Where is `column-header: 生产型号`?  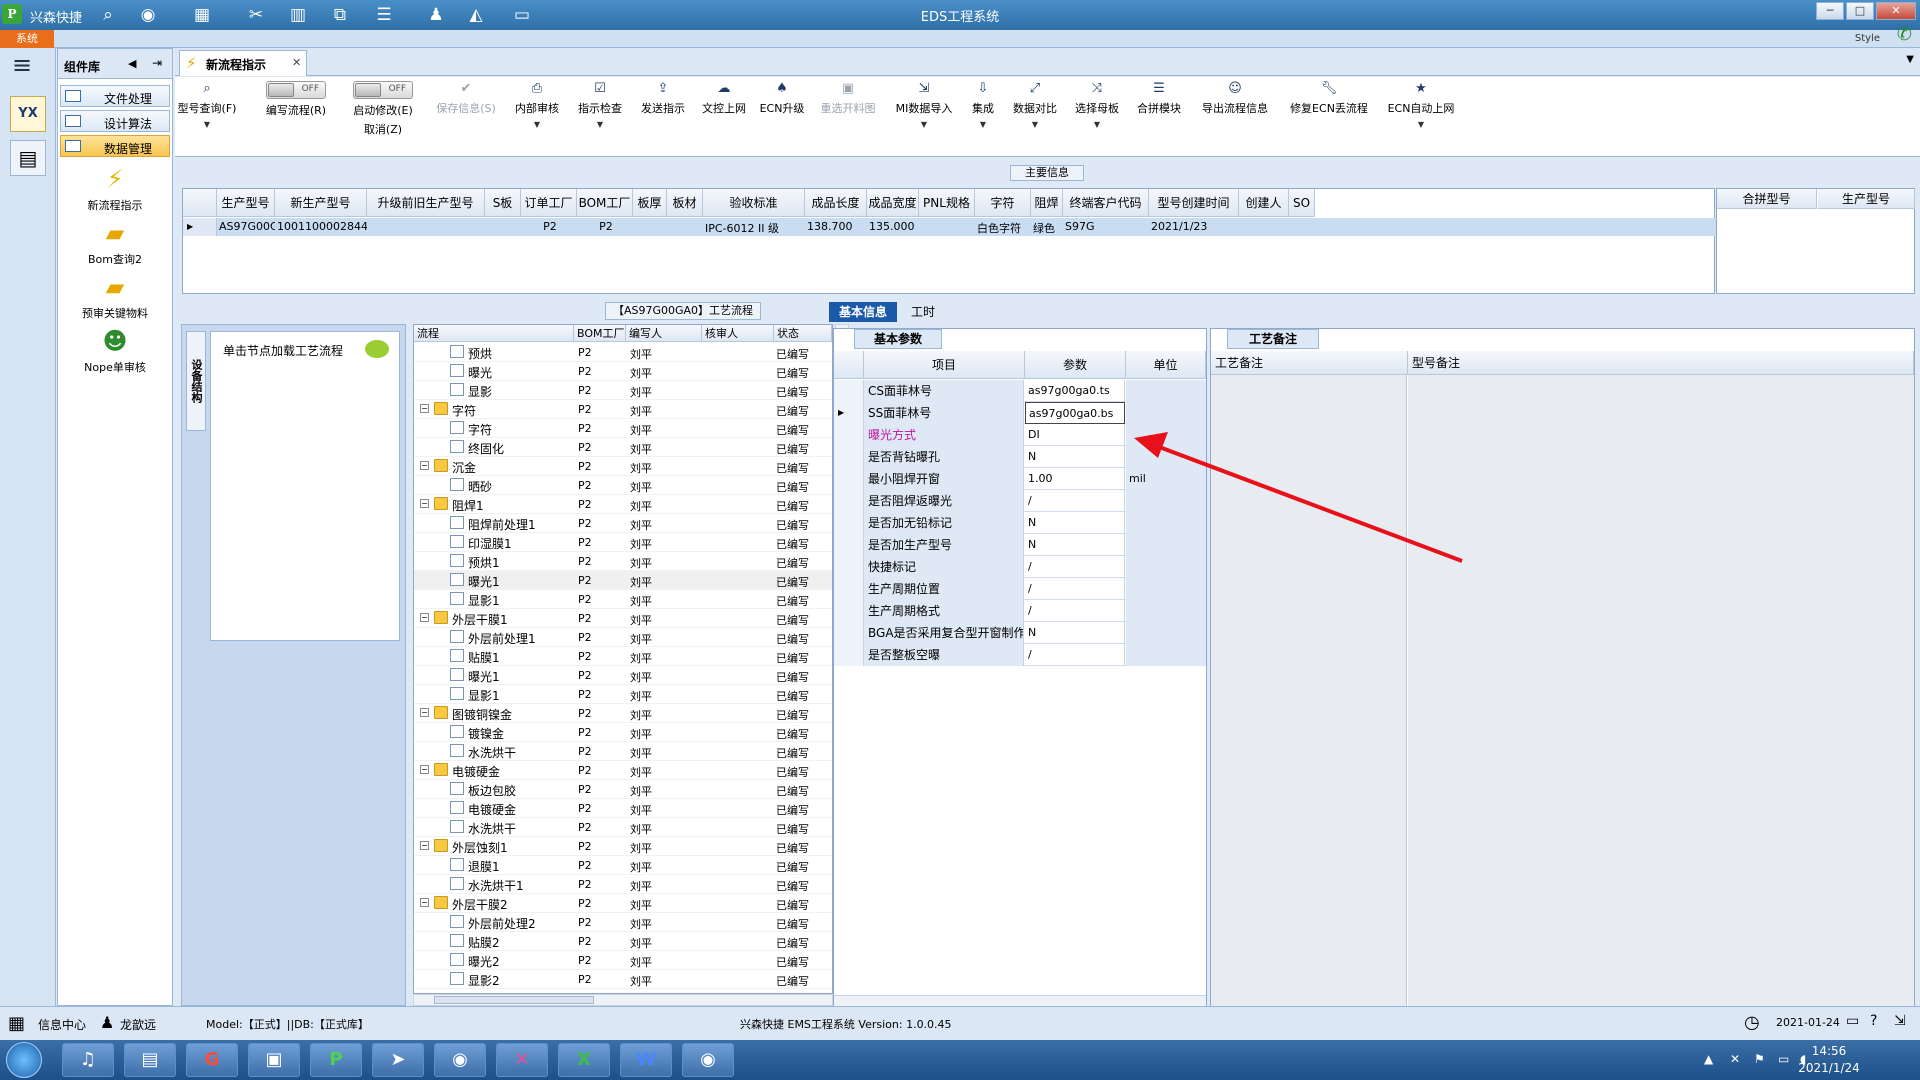 column-header: 生产型号 is located at coordinates (1866, 199).